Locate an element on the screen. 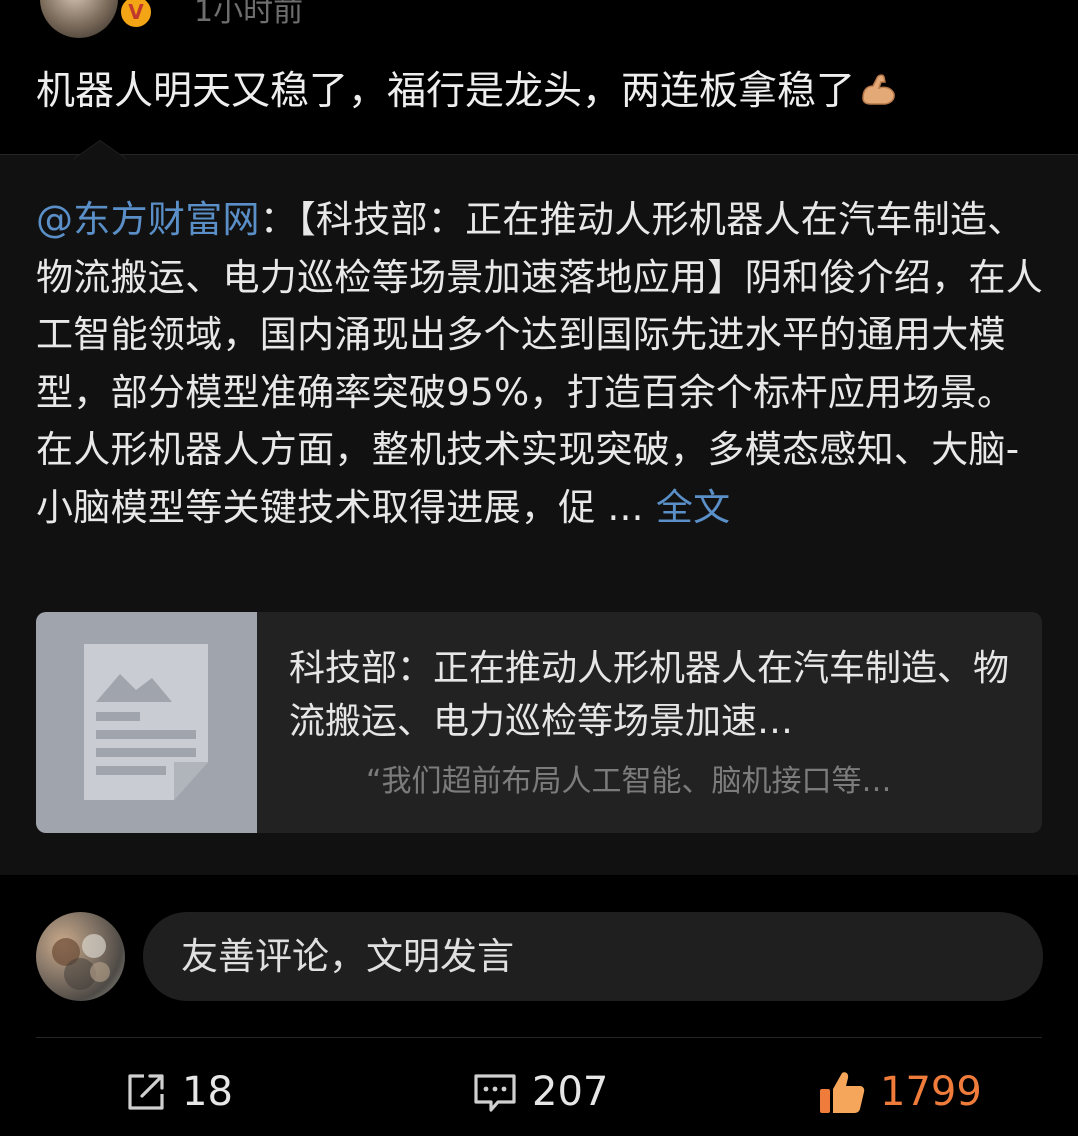 Image resolution: width=1078 pixels, height=1136 pixels. flexed-biceps-emoji-icon is located at coordinates (878, 96).